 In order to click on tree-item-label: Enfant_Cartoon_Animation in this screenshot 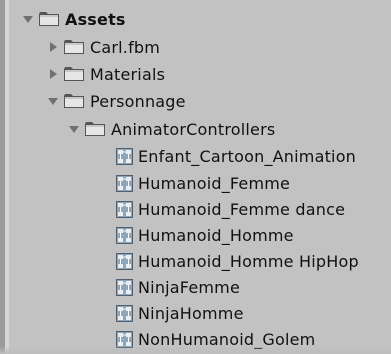, I will do `click(247, 156)`.